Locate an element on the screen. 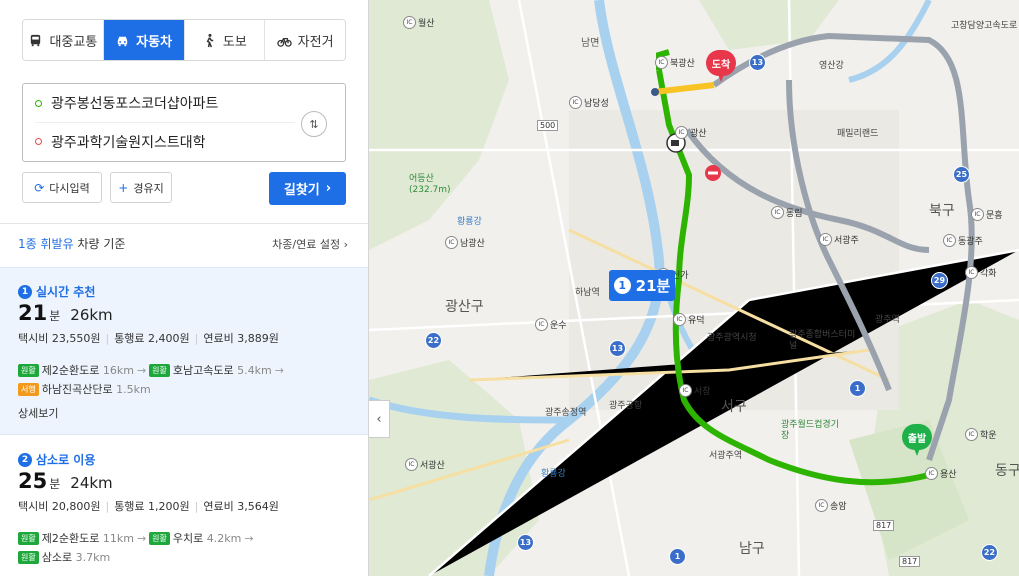 The image size is (1019, 576). detail-label: 상세보기 is located at coordinates (38, 413).